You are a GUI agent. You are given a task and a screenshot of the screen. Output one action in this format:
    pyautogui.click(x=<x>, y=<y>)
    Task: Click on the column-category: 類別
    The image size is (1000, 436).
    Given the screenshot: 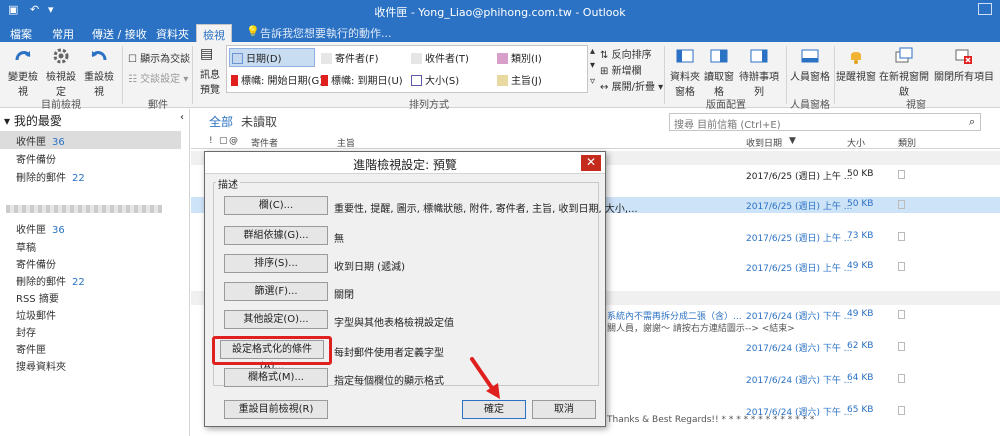 What is the action you would take?
    pyautogui.click(x=907, y=142)
    